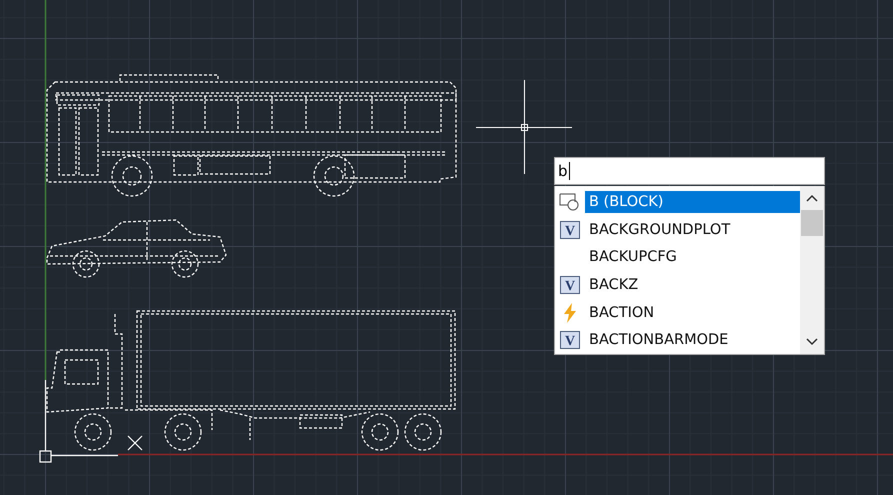 This screenshot has width=893, height=495. Describe the element at coordinates (570, 201) in the screenshot. I see `block-icon` at that location.